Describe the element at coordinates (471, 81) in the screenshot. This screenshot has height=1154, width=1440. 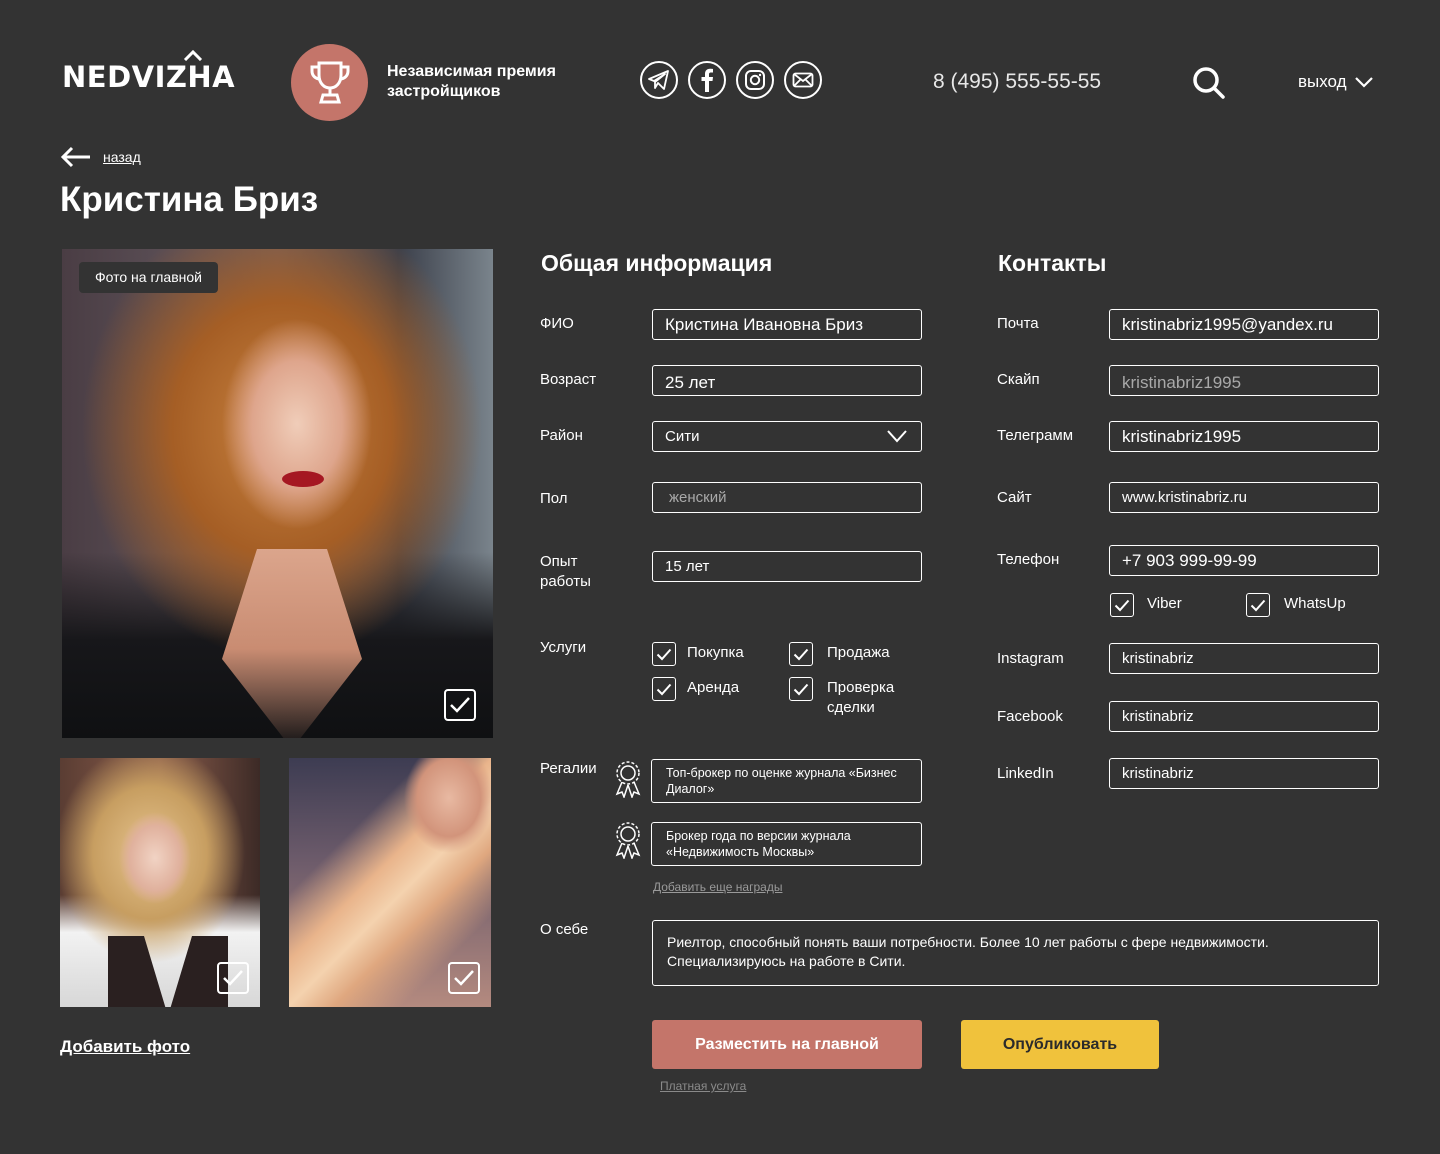
I see `award-title: Независимая премия застройщиков` at that location.